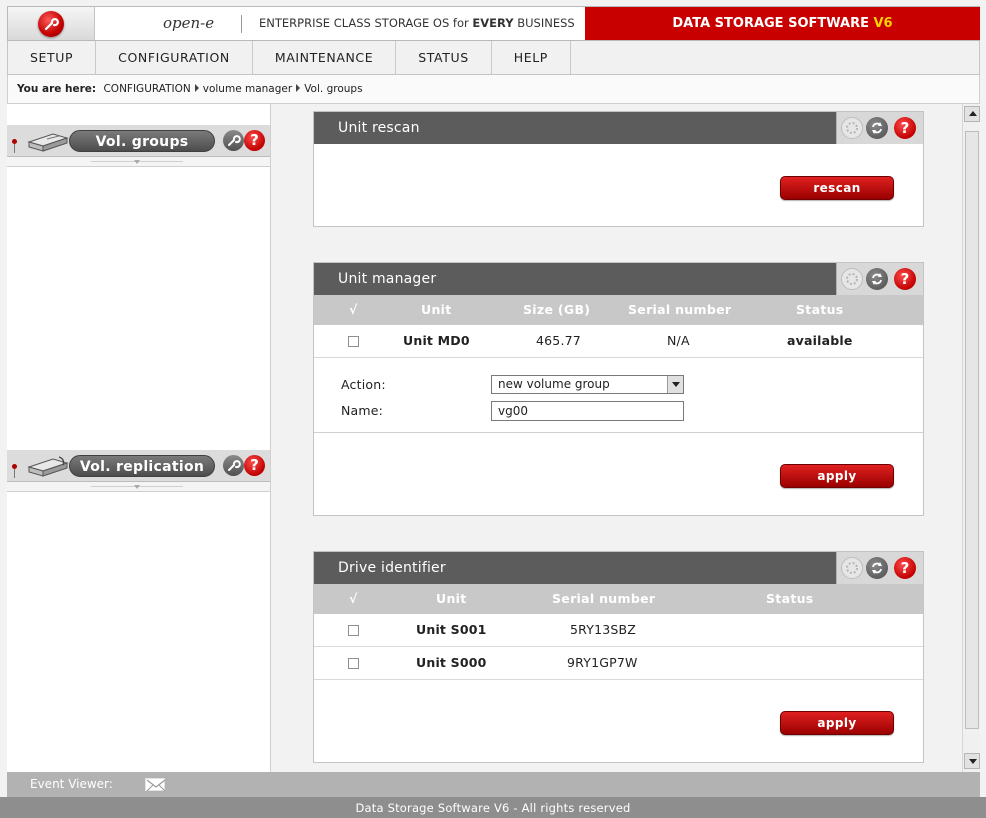 This screenshot has height=818, width=986. Describe the element at coordinates (353, 341) in the screenshot. I see `unit-checkbox` at that location.